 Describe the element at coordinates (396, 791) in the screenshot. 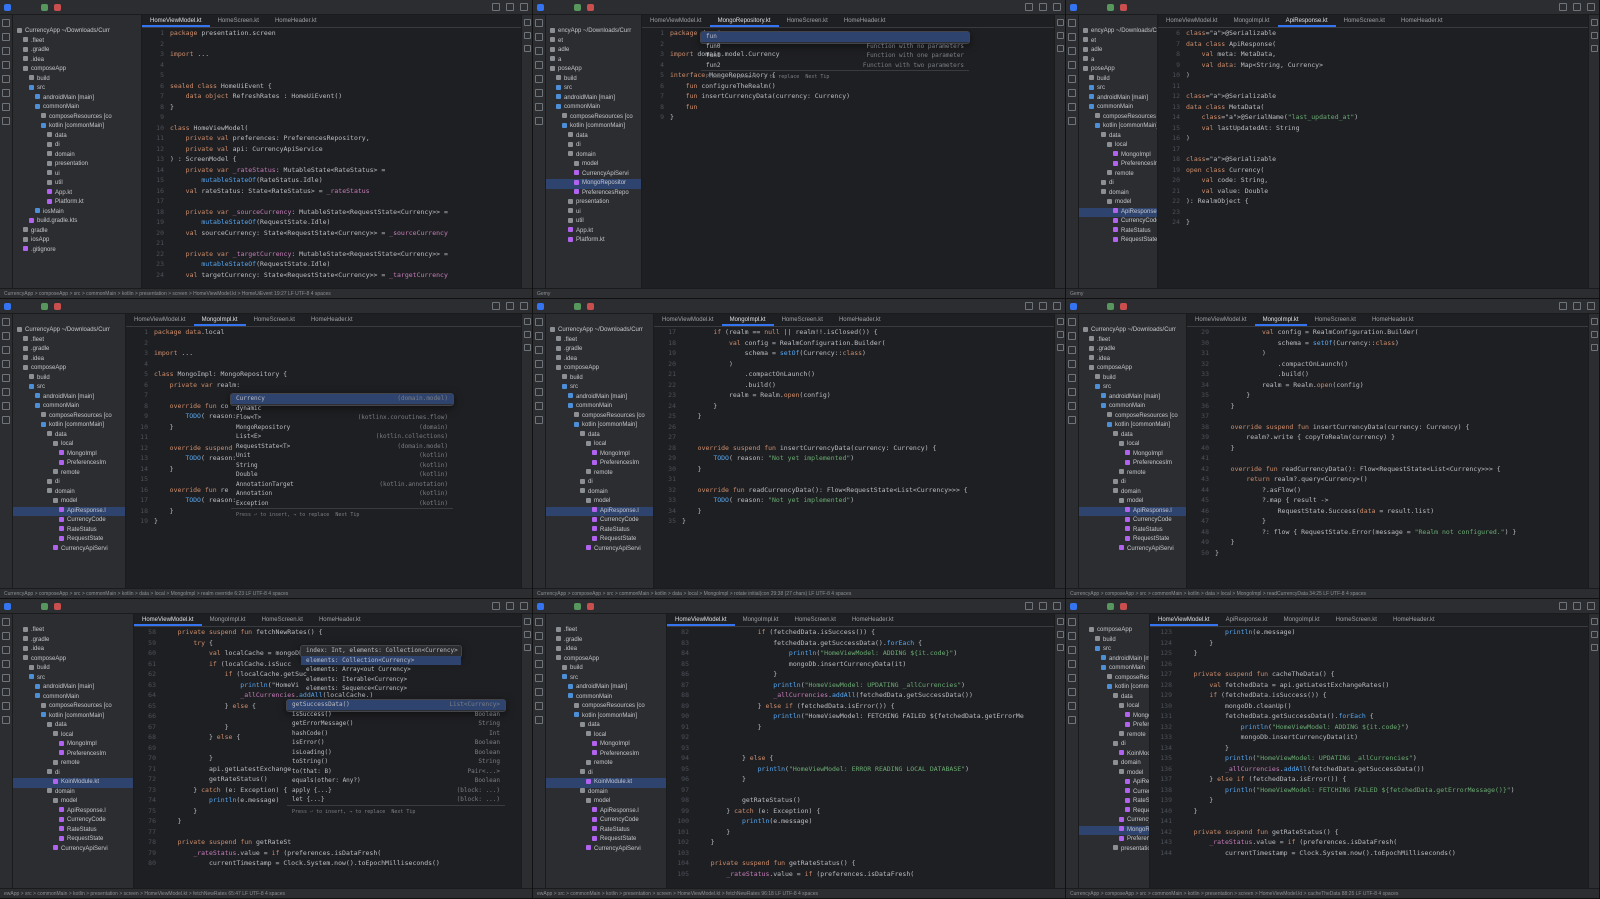

I see `completion-item: apply {...} (block: ...)` at that location.